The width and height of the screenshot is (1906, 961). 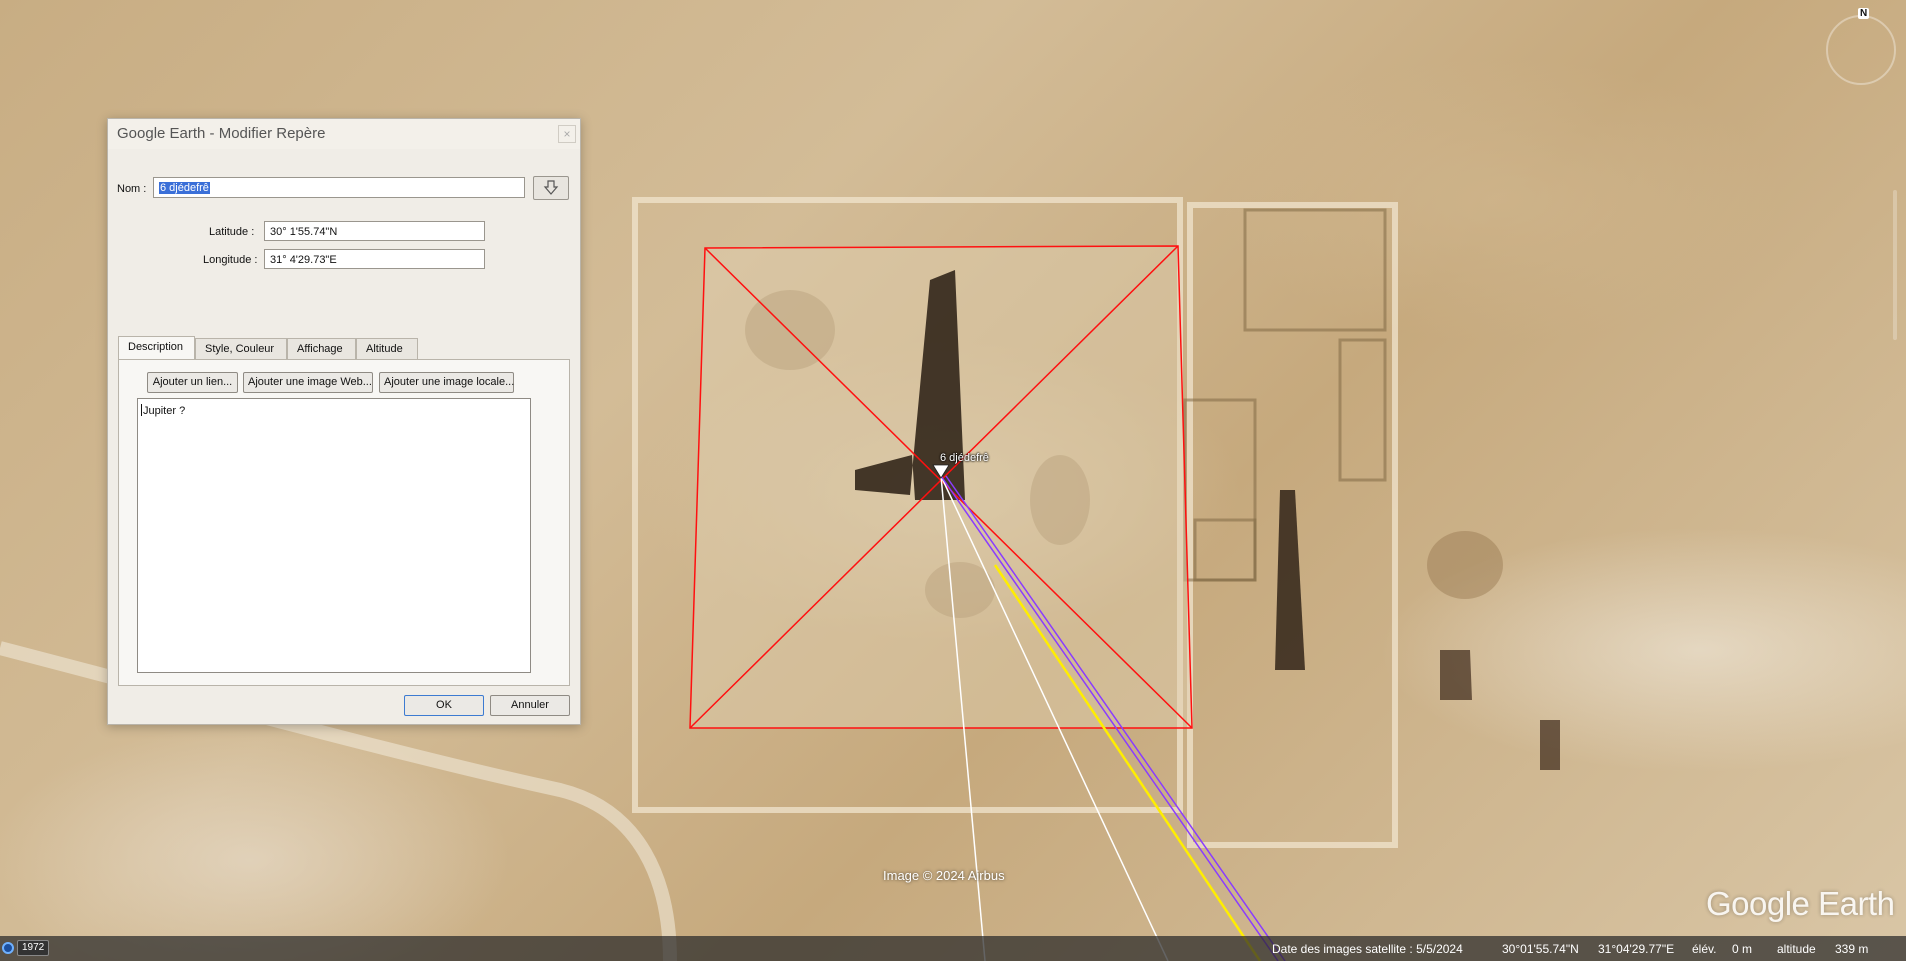 What do you see at coordinates (164, 411) in the screenshot?
I see `description-text: Jupiter ?` at bounding box center [164, 411].